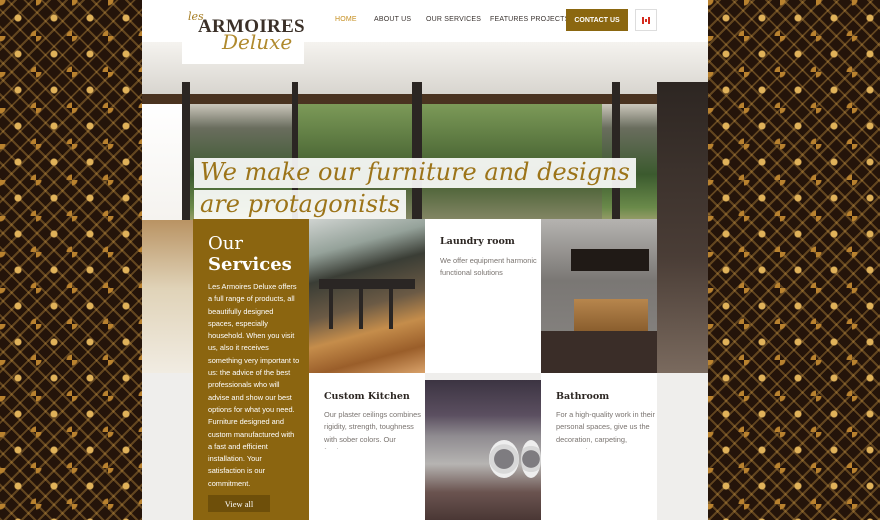 The width and height of the screenshot is (880, 520). What do you see at coordinates (483, 450) in the screenshot?
I see `laundry-room-image` at bounding box center [483, 450].